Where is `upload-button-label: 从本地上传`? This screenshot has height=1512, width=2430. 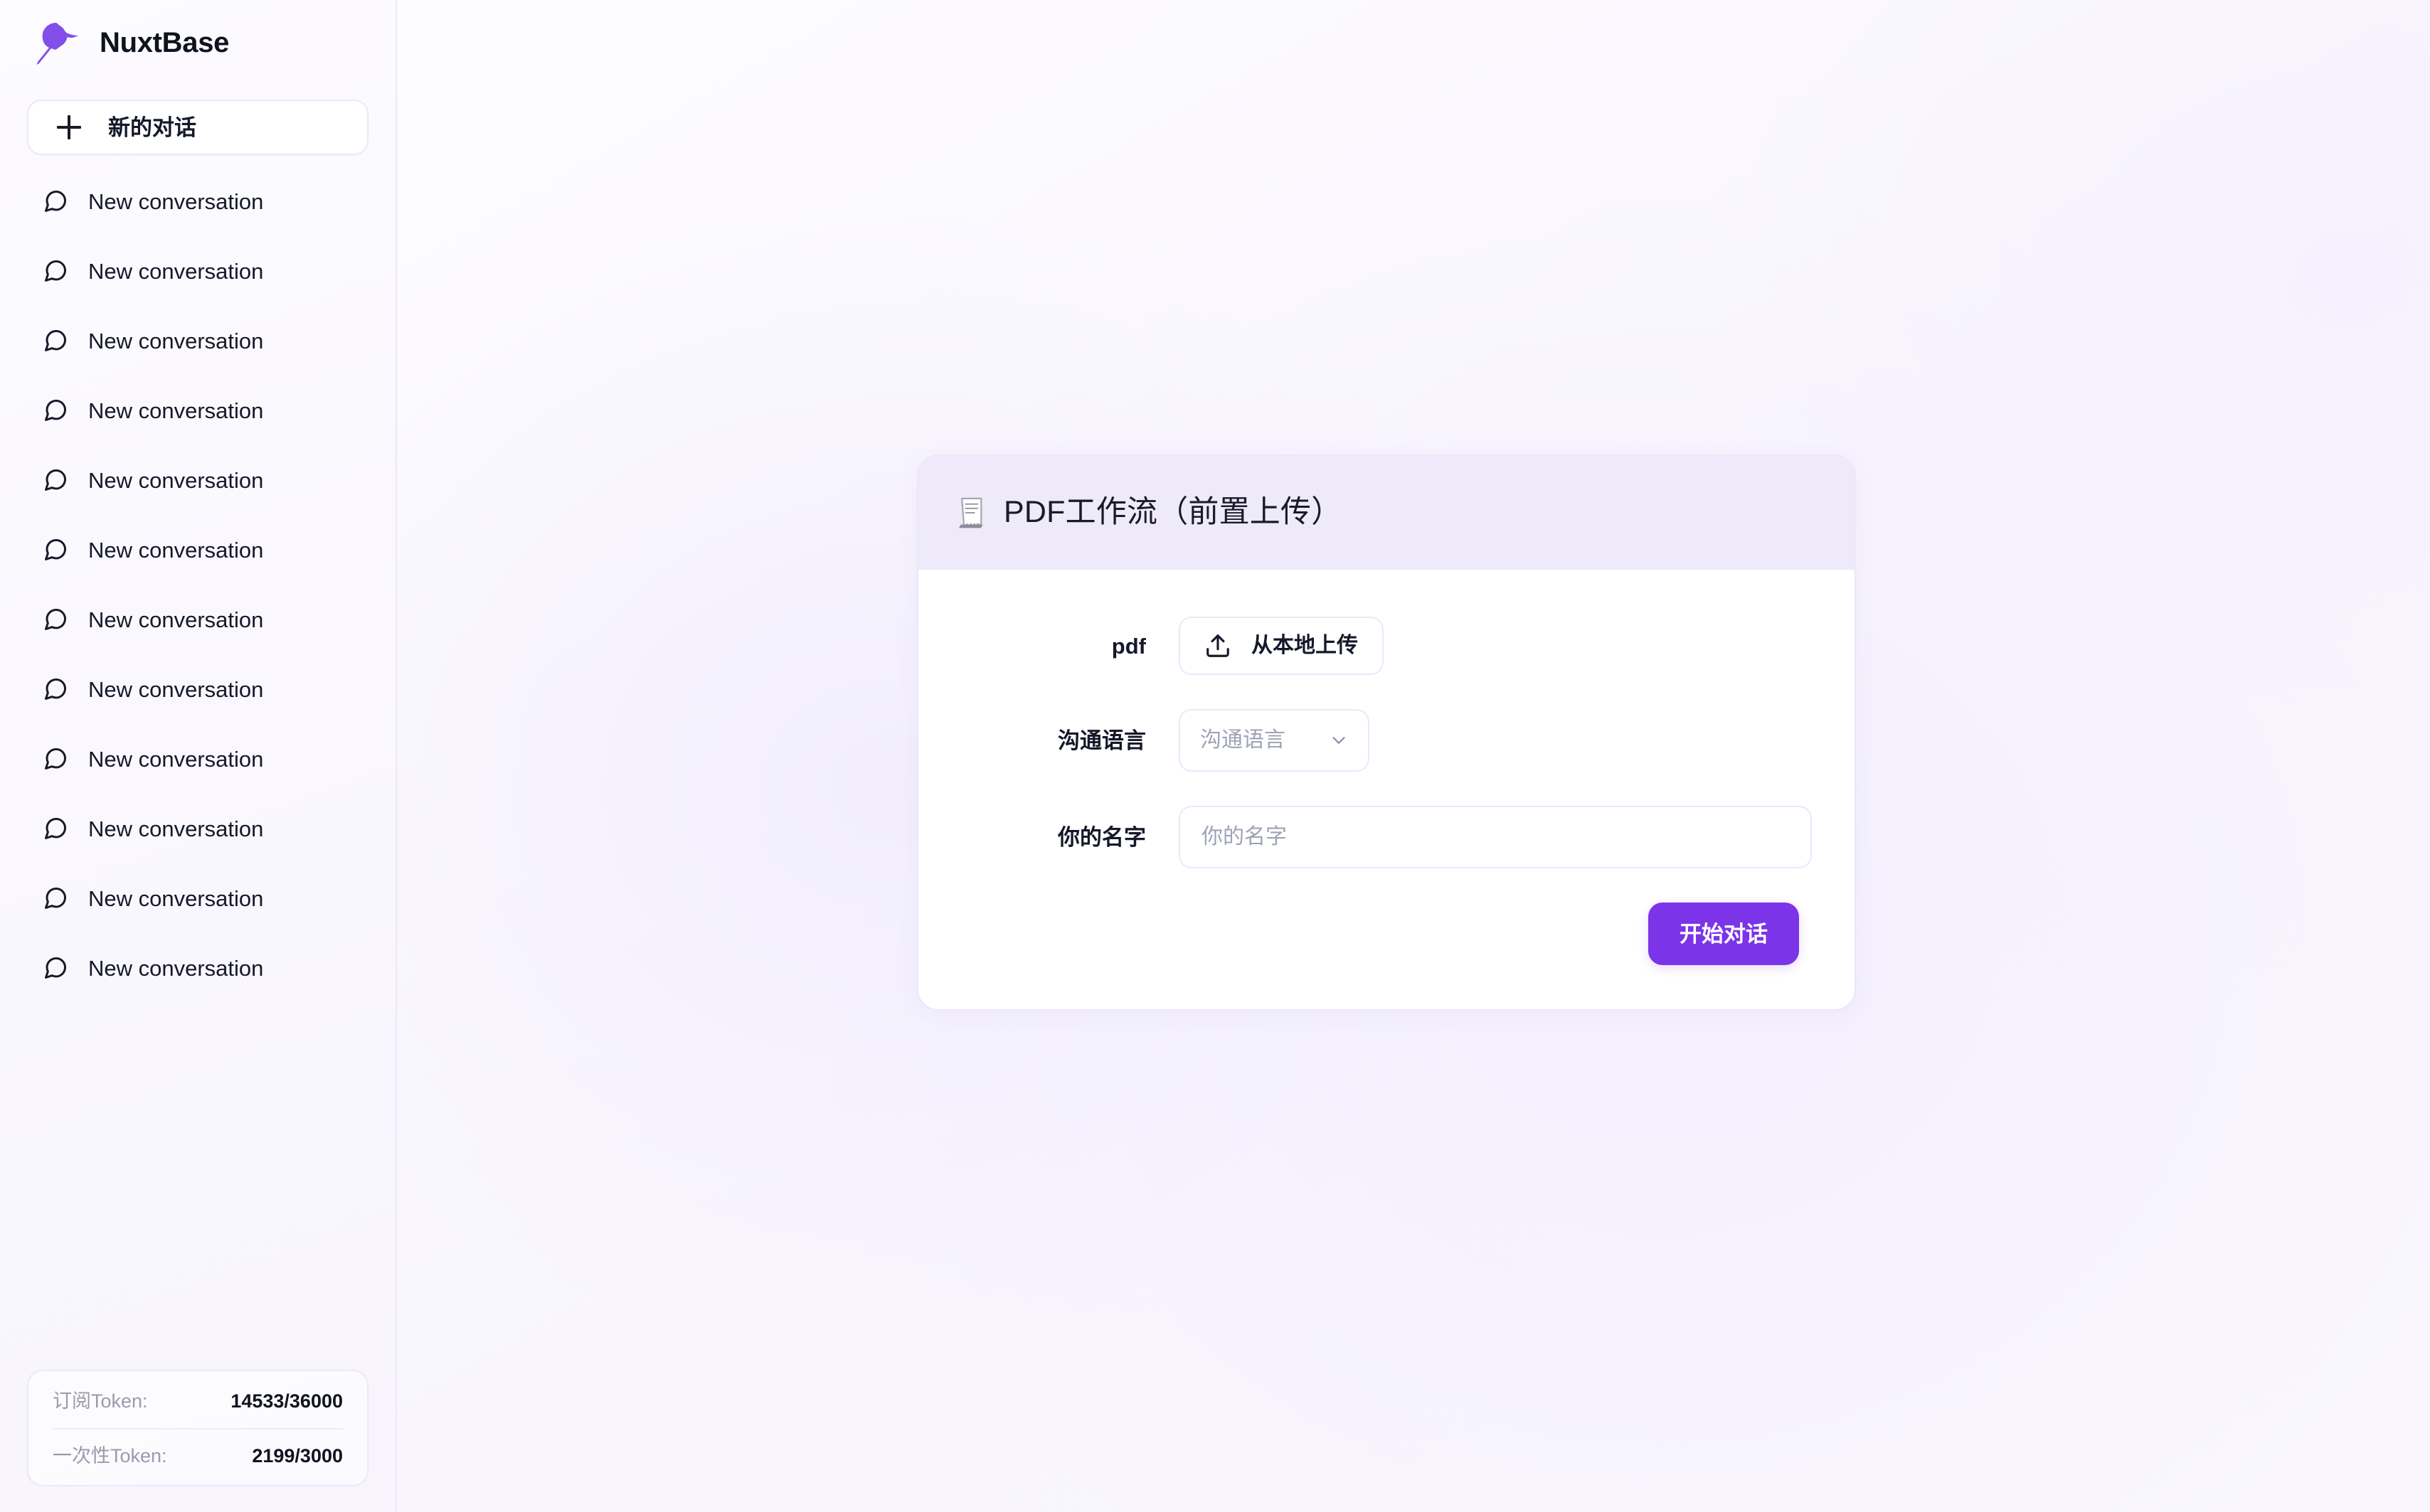
upload-button-label: 从本地上传 is located at coordinates (1304, 645).